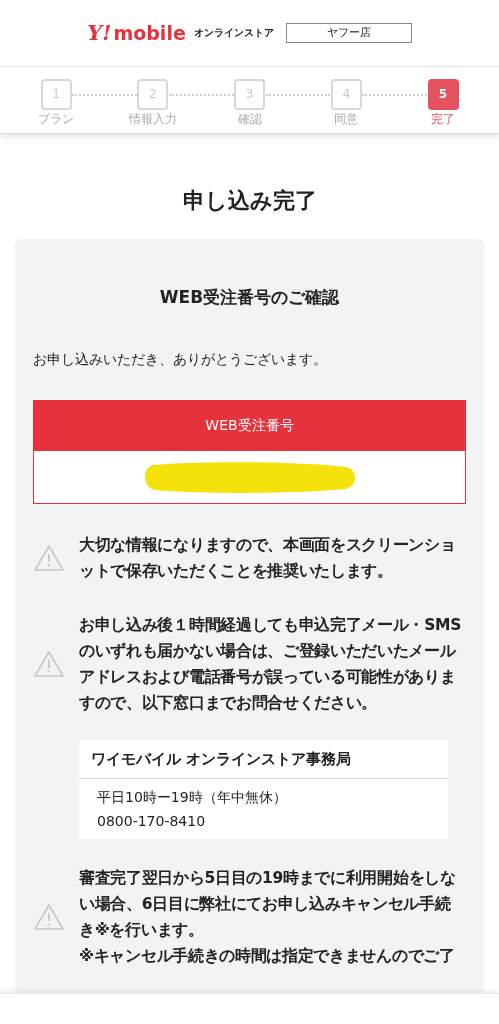  Describe the element at coordinates (263, 759) in the screenshot. I see `contact-name: ワイモバイル オンラインストア事務局` at that location.